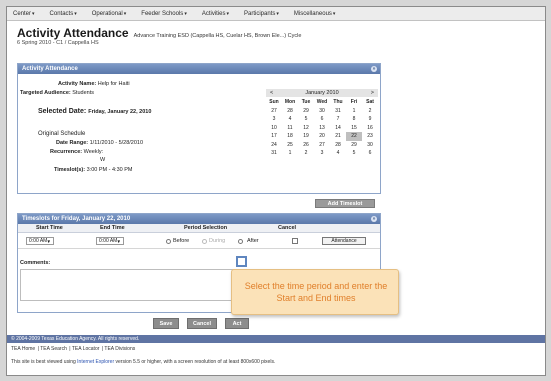  Describe the element at coordinates (86, 349) in the screenshot. I see `footer-link-tea-locator: TEA Locator` at that location.